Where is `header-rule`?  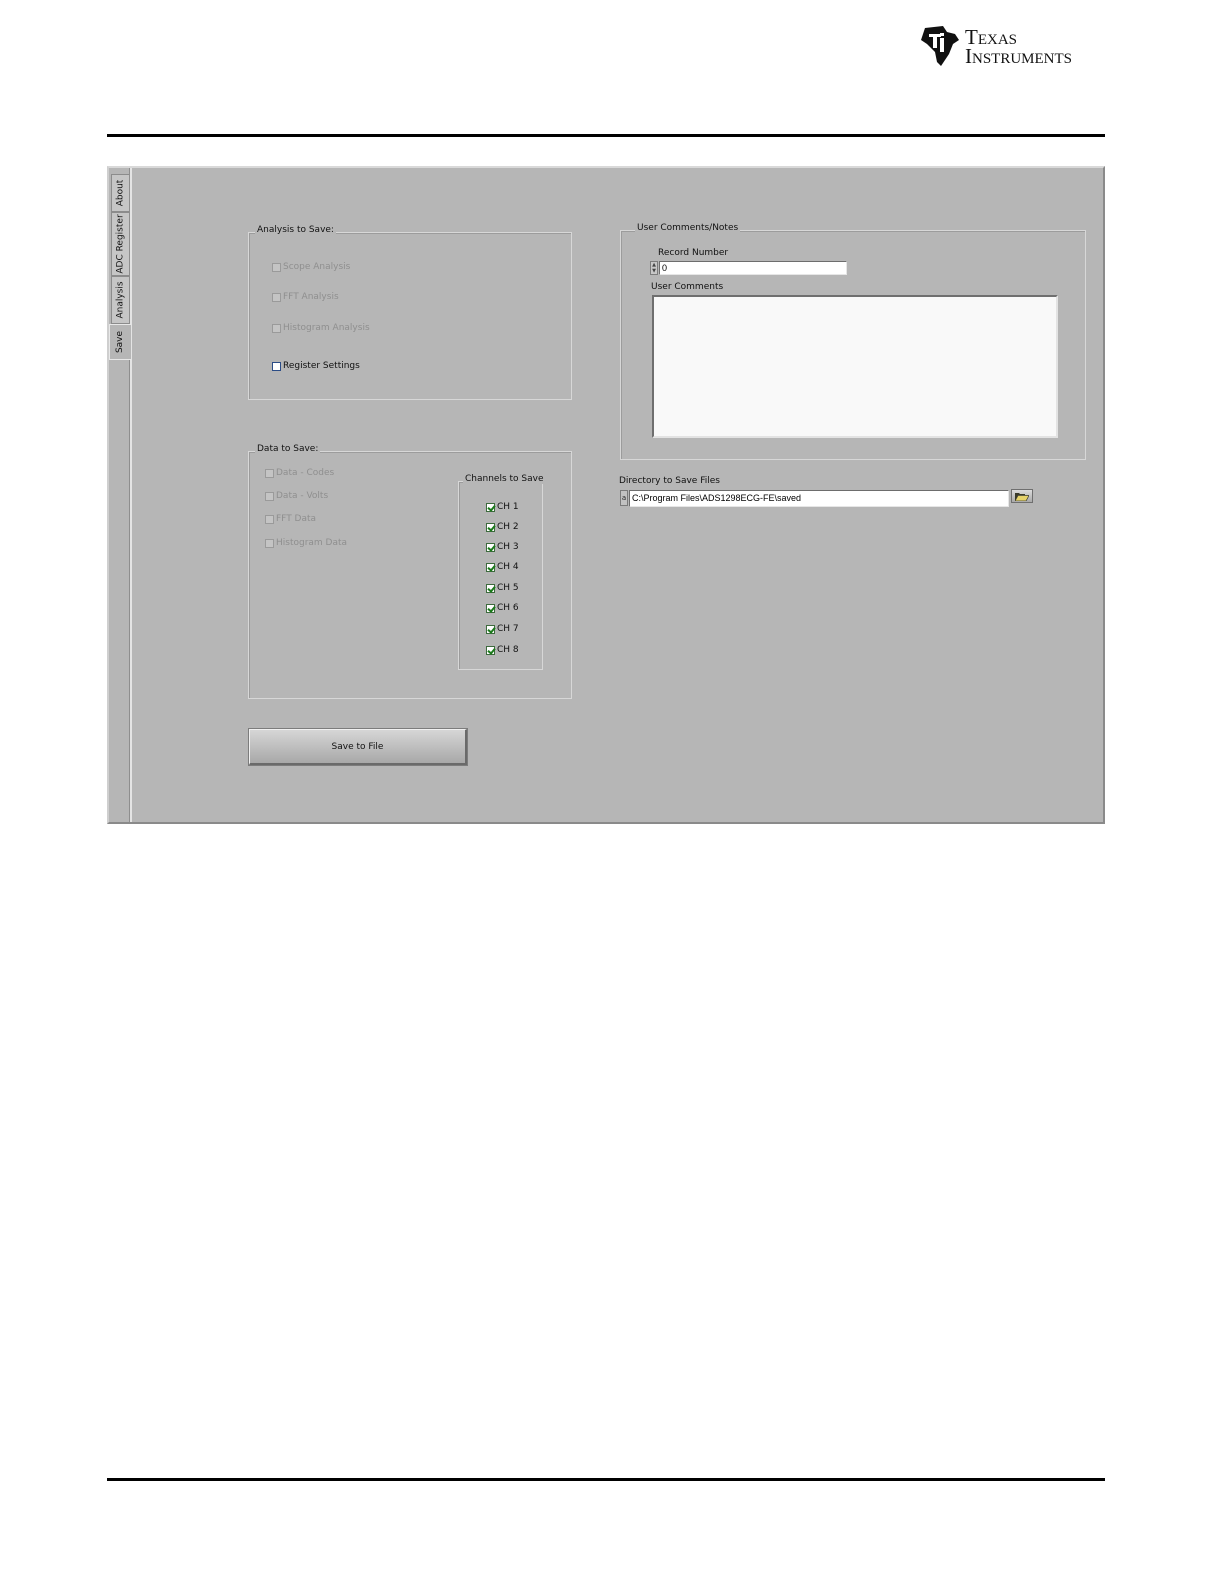 header-rule is located at coordinates (606, 135).